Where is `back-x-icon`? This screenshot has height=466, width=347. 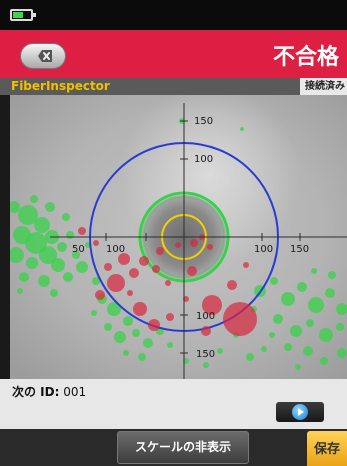
back-x-icon is located at coordinates (45, 56).